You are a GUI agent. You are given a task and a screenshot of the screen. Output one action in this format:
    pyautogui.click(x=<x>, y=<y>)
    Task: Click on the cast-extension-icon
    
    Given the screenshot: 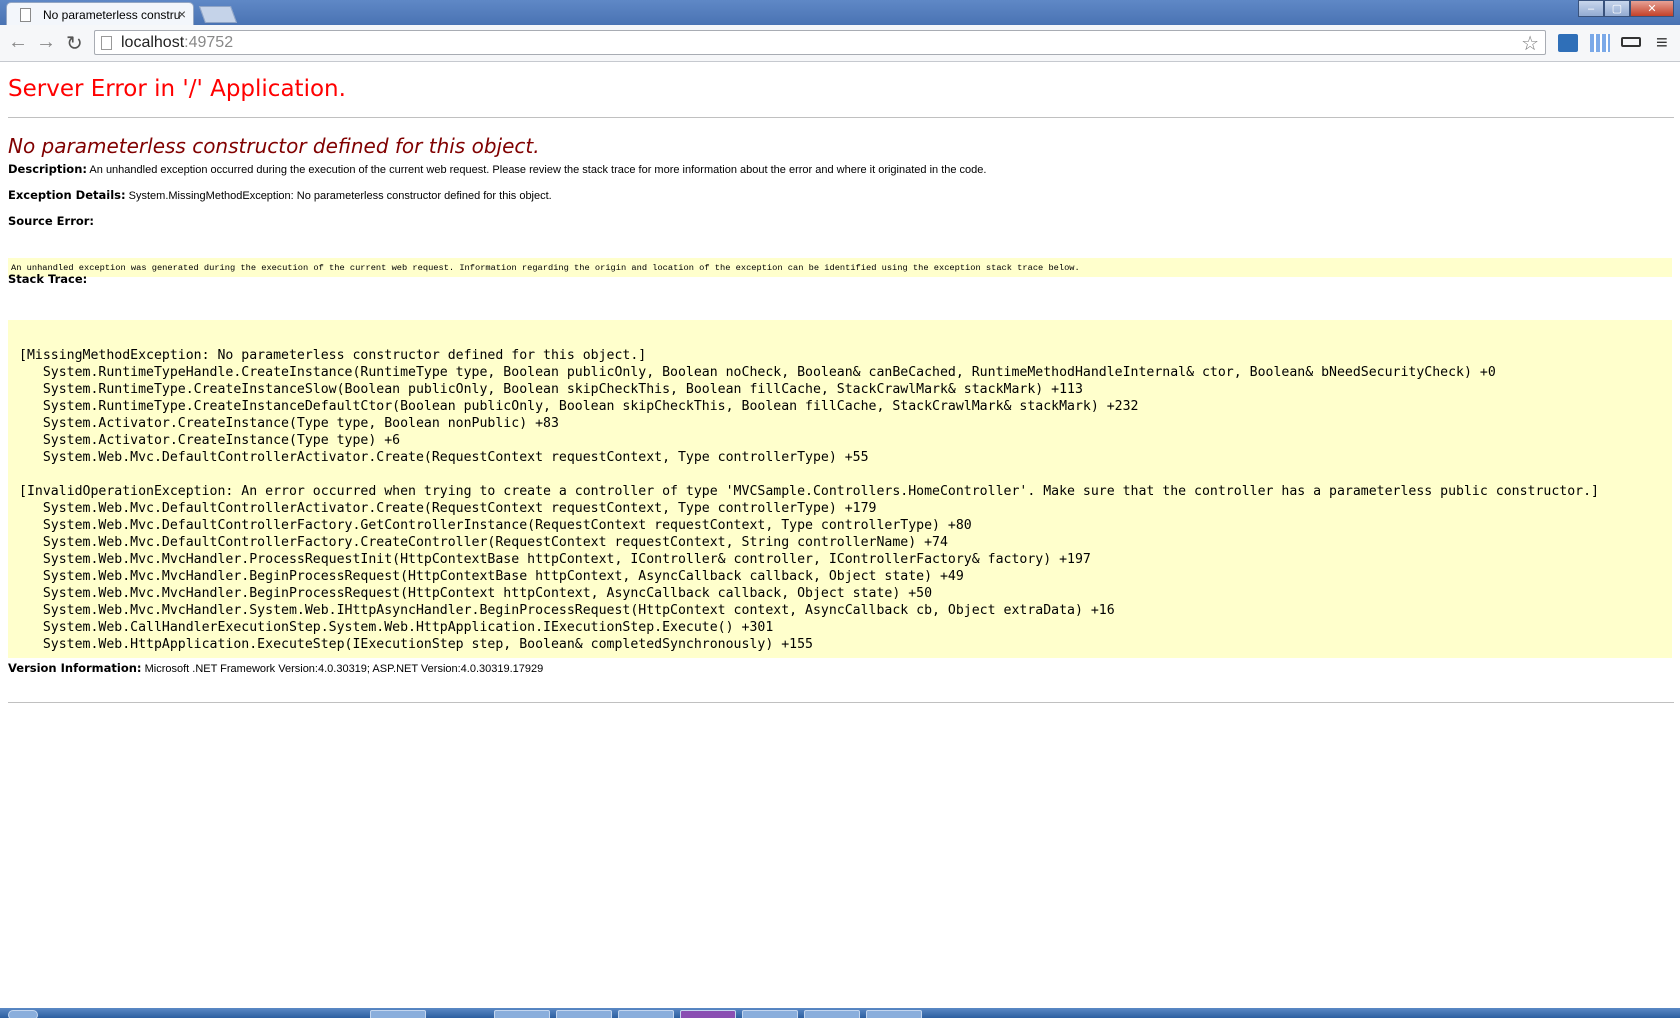 What is the action you would take?
    pyautogui.click(x=1631, y=42)
    